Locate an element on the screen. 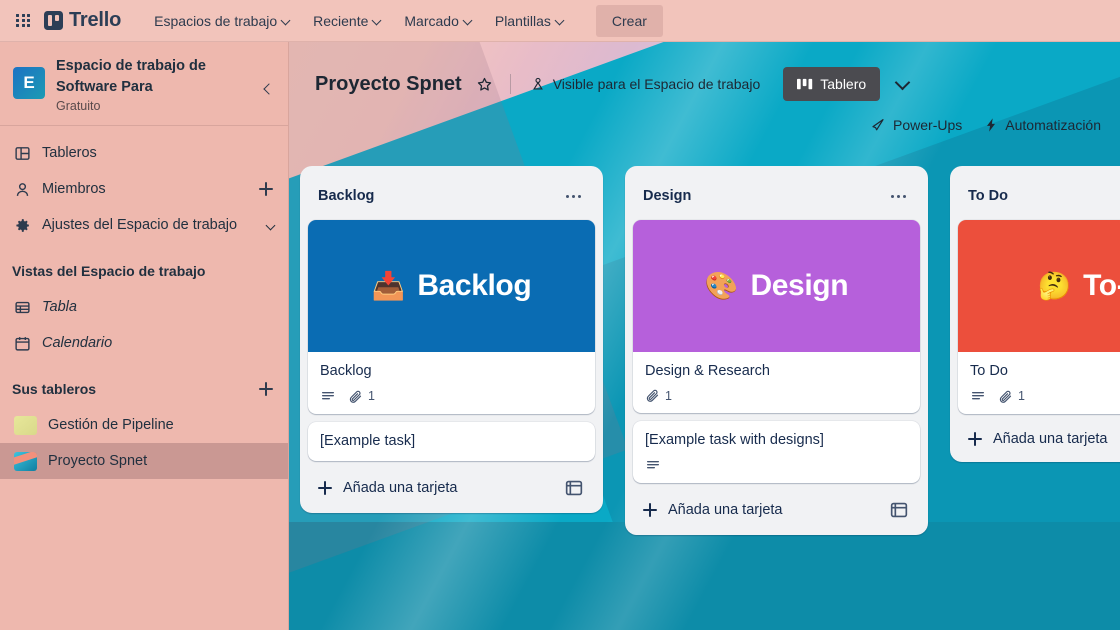 The image size is (1120, 630). list-header: Design is located at coordinates (776, 197).